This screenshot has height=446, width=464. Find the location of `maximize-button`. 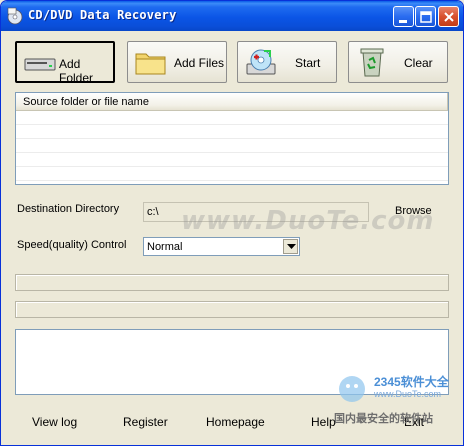

maximize-button is located at coordinates (425, 16).